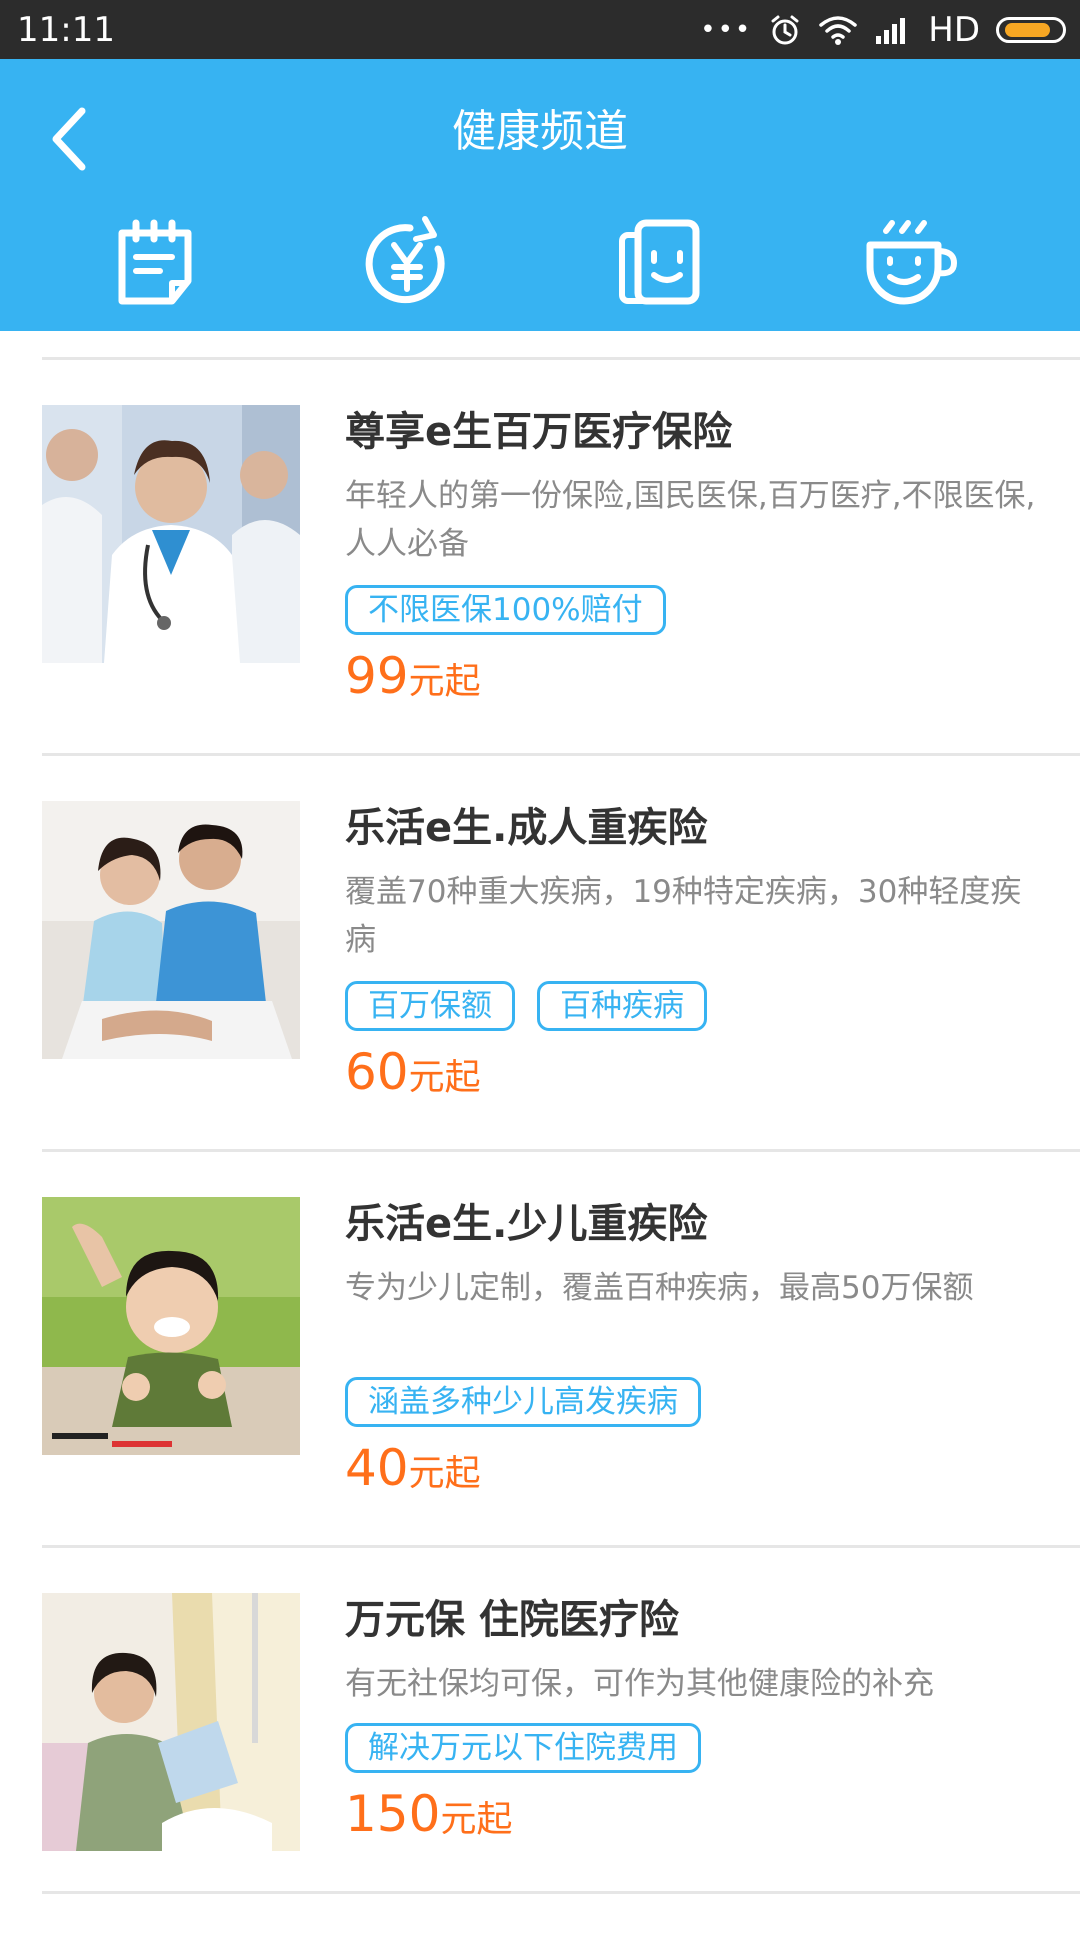  Describe the element at coordinates (526, 1006) in the screenshot. I see `product-tags: 百万保额 百种疾病` at that location.